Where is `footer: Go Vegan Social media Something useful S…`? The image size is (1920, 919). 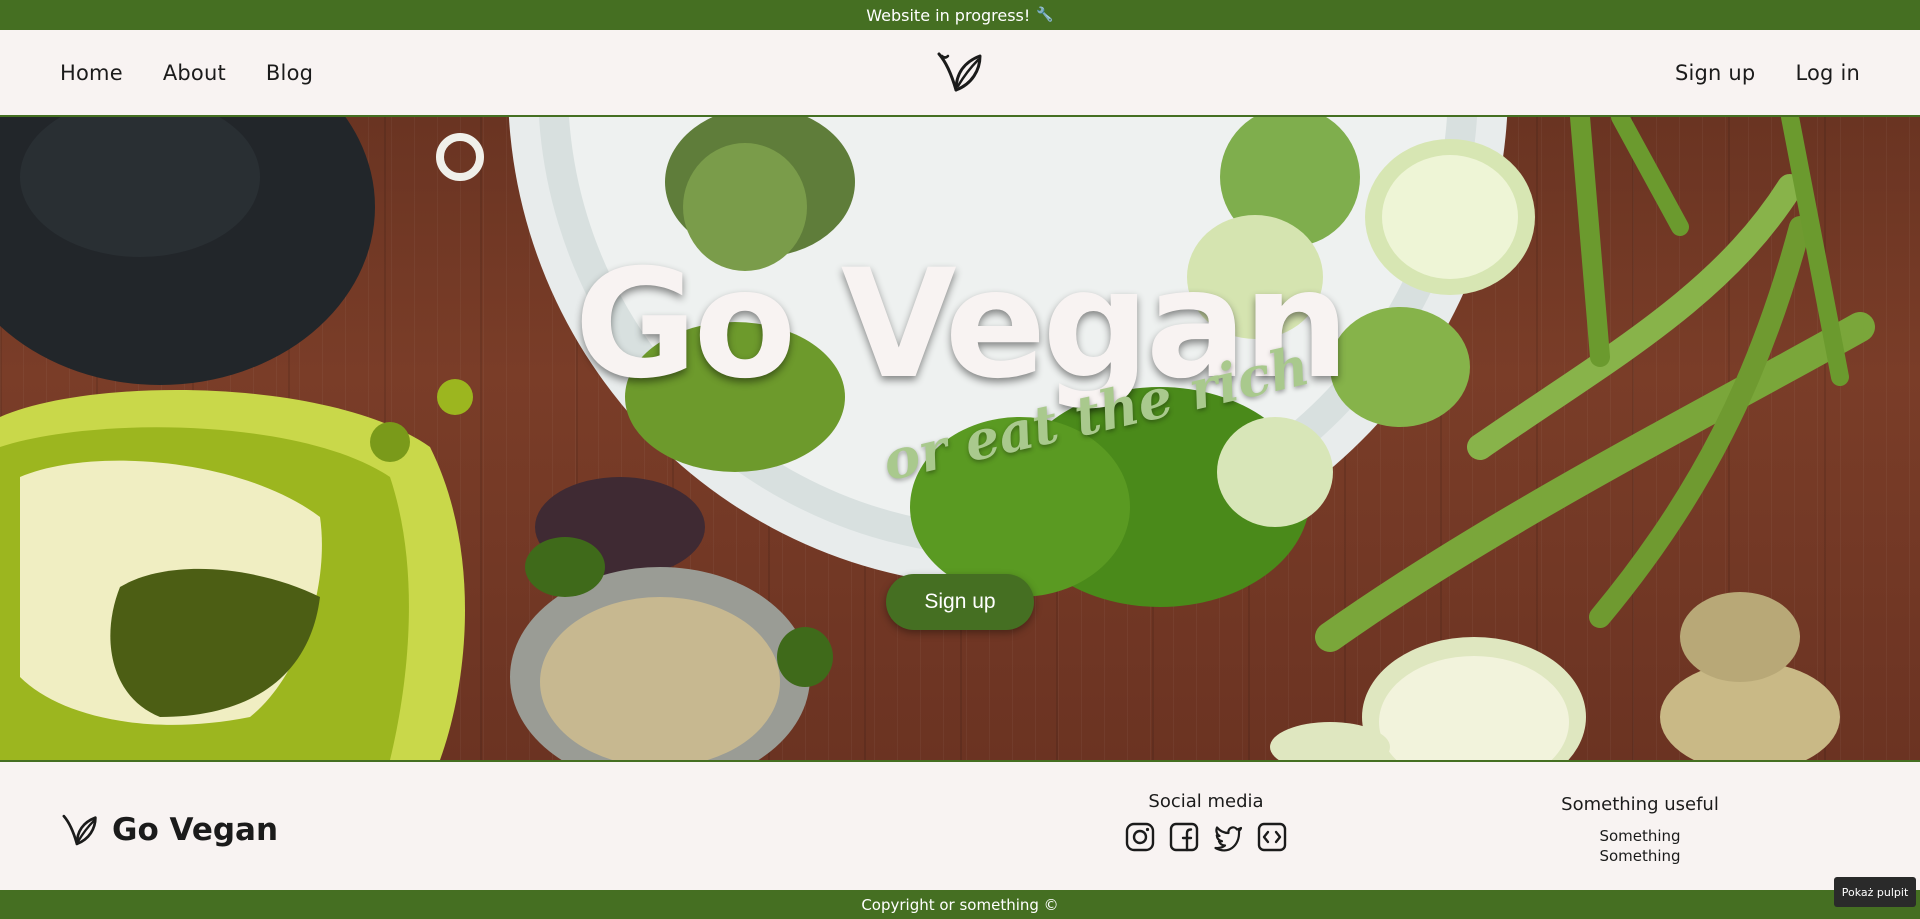 footer: Go Vegan Social media Something useful S… is located at coordinates (960, 825).